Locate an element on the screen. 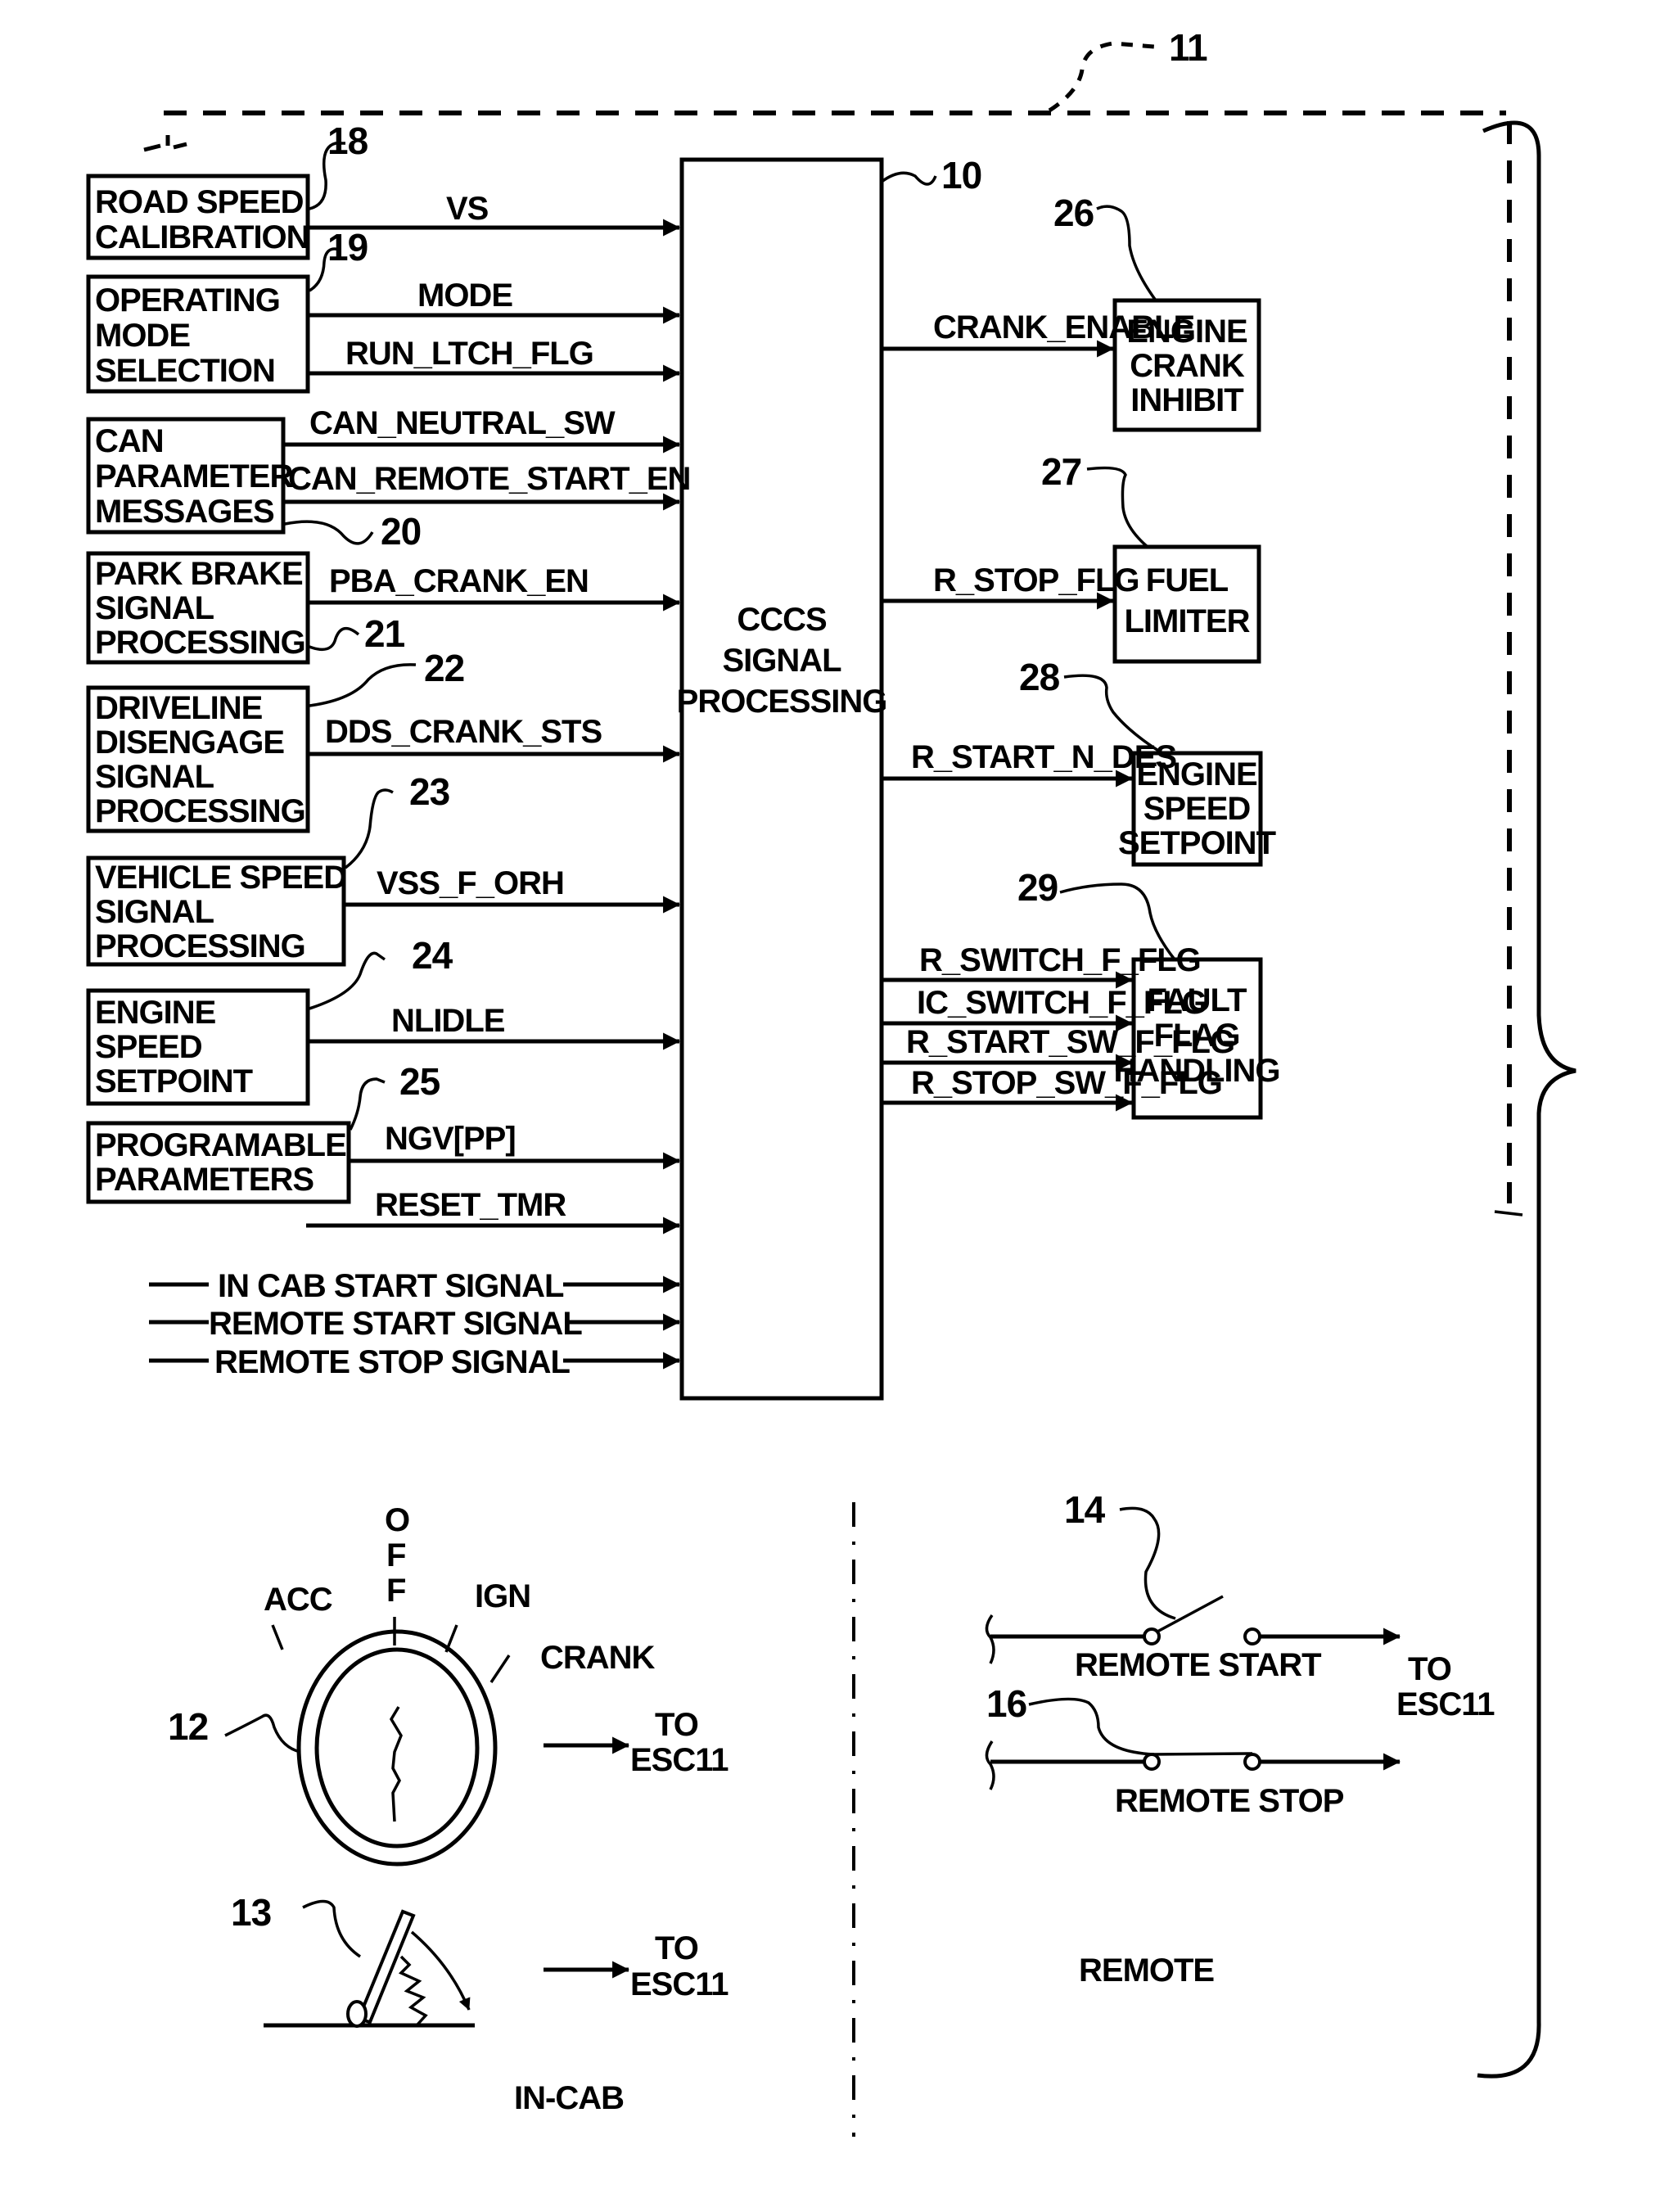 The height and width of the screenshot is (2212, 1669). input-block-engine-speed-setpoint: ENGINE SPEED SETPOINT is located at coordinates (198, 1047).